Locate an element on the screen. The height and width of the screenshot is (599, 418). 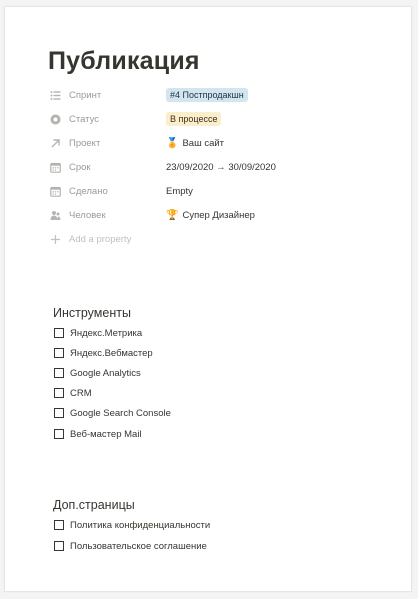
todo-label: CRM is located at coordinates (81, 393).